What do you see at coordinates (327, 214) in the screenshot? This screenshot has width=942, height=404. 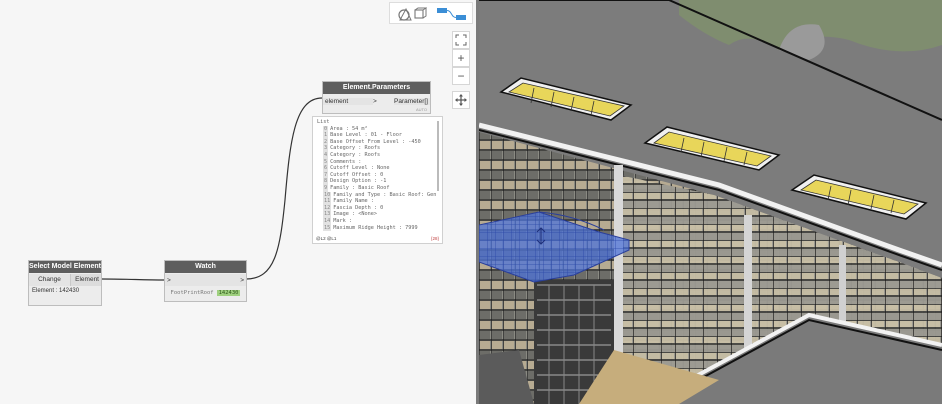 I see `list-index: 13` at bounding box center [327, 214].